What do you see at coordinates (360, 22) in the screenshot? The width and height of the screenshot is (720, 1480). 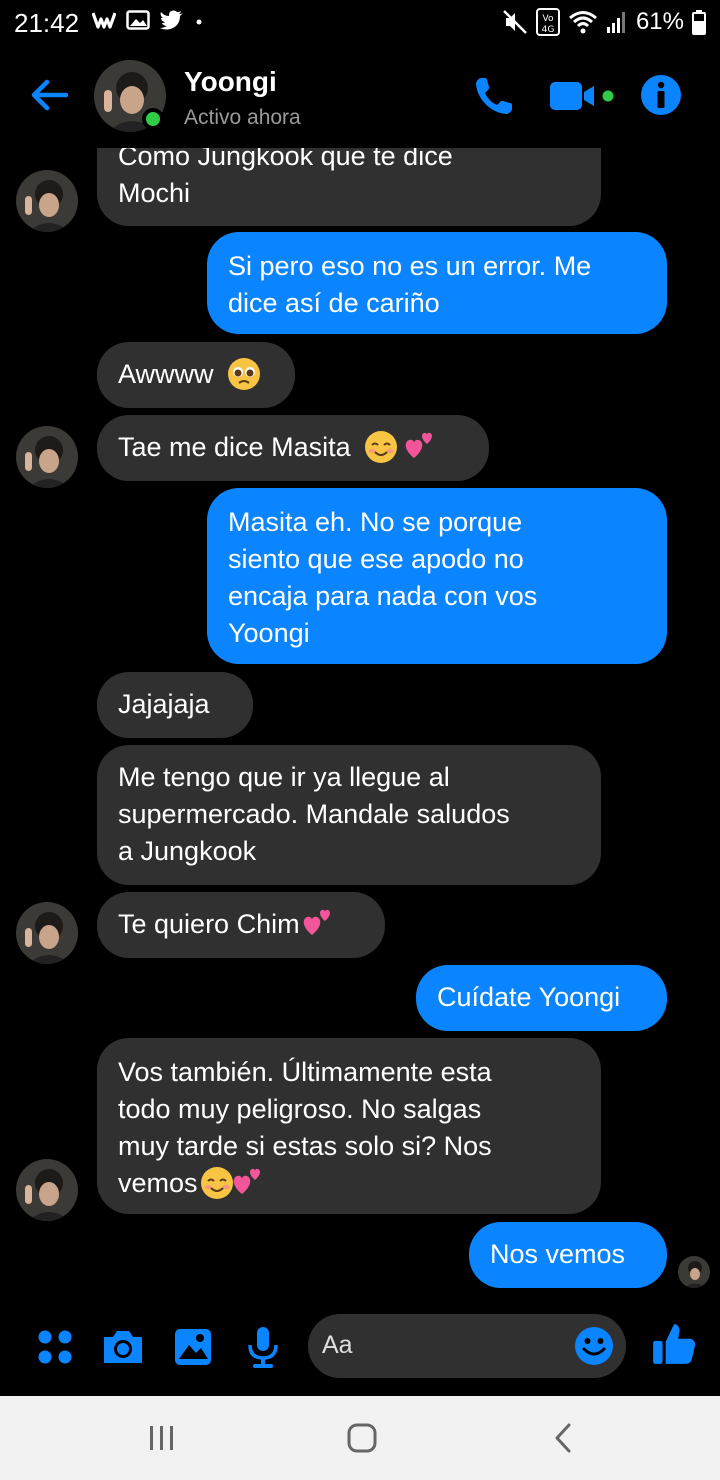 I see `status-bar: 21:42 Vo 4G 61%` at bounding box center [360, 22].